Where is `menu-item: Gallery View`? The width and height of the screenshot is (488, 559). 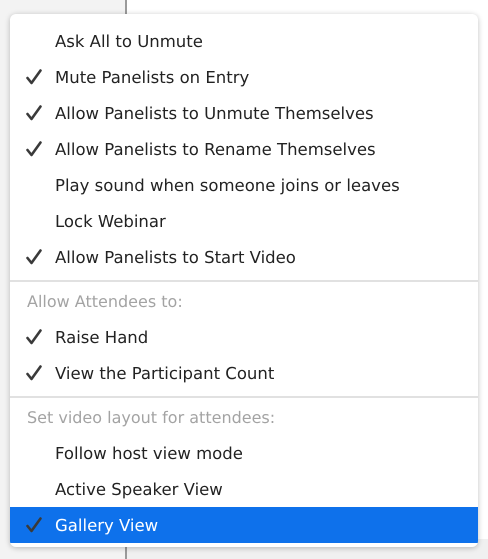 menu-item: Gallery View is located at coordinates (244, 525).